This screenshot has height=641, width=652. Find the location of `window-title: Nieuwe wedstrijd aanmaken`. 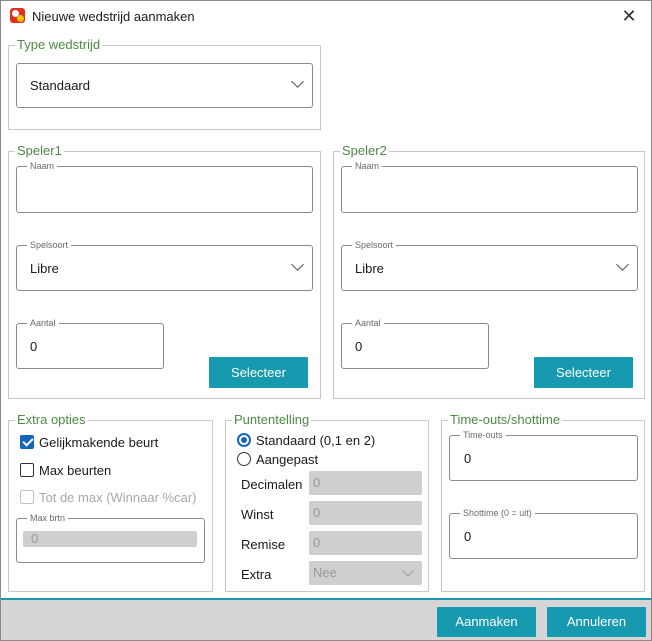

window-title: Nieuwe wedstrijd aanmaken is located at coordinates (113, 16).